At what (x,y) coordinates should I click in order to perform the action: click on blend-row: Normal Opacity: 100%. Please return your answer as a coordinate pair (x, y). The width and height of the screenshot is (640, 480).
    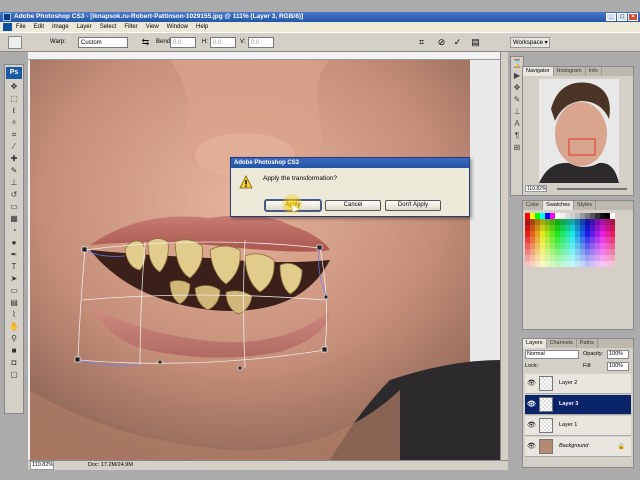
    Looking at the image, I should click on (578, 355).